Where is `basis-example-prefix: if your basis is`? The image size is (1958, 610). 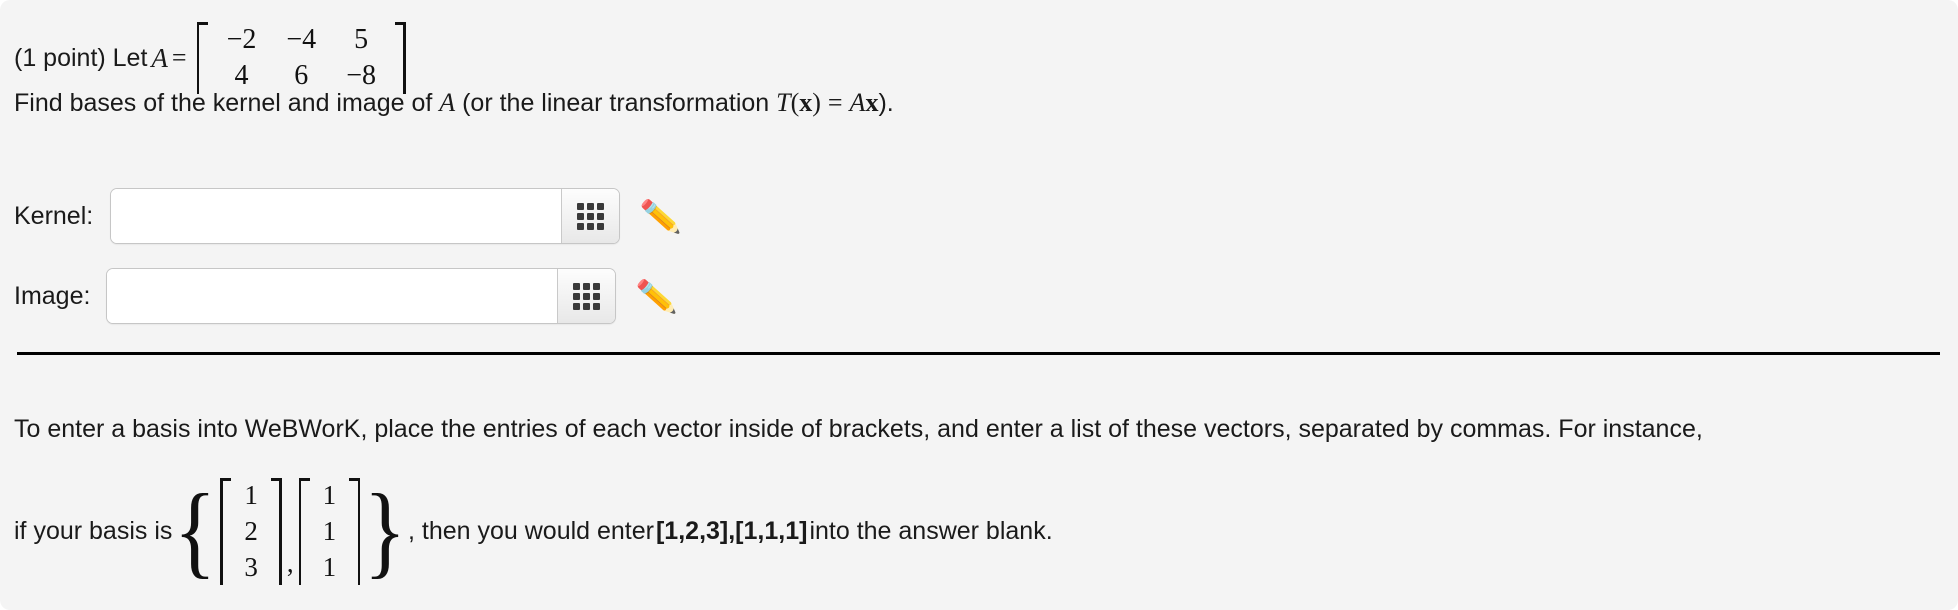
basis-example-prefix: if your basis is is located at coordinates (93, 531).